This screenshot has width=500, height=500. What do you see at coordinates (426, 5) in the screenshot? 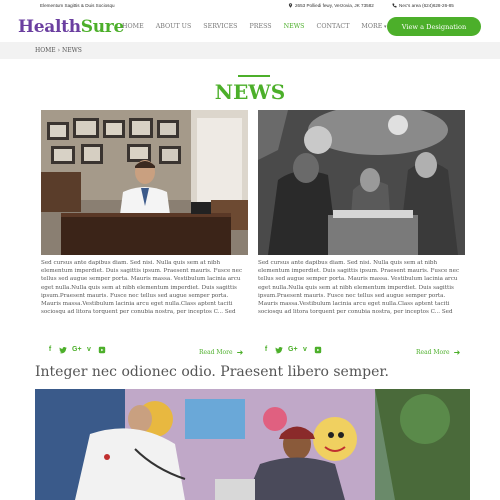
I see `phone-text: Nec's area (624)628-26-85` at bounding box center [426, 5].